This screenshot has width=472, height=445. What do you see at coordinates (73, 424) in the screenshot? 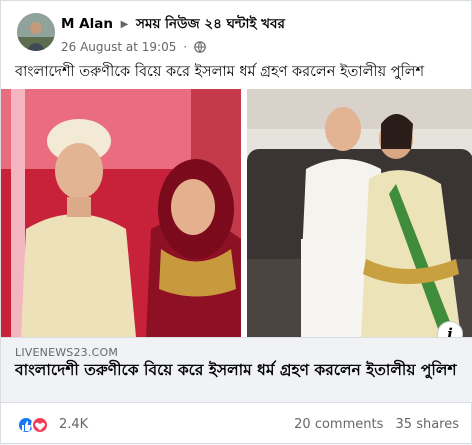
I see `reaction-count: 2.4K` at bounding box center [73, 424].